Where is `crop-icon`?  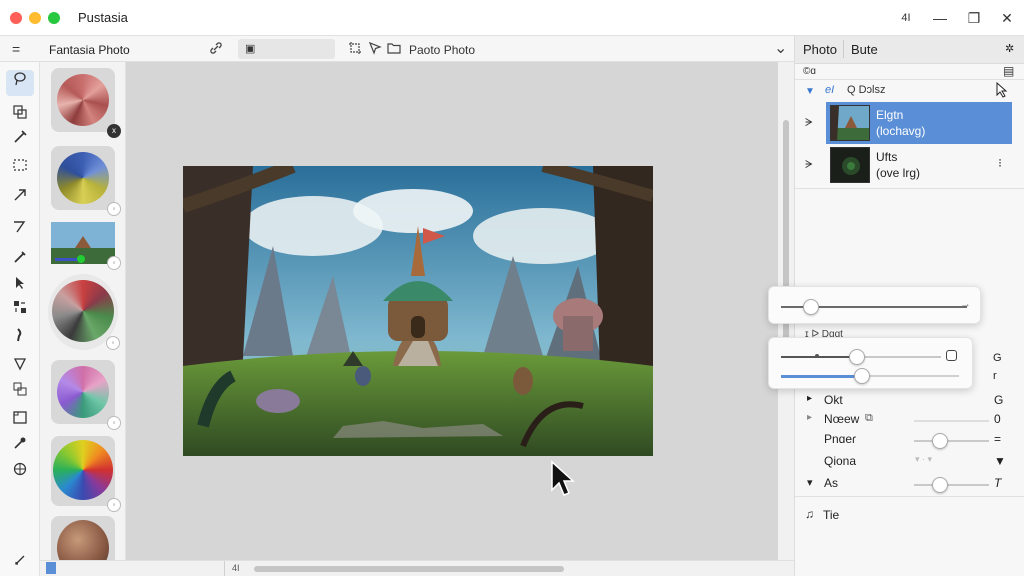 crop-icon is located at coordinates (355, 49).